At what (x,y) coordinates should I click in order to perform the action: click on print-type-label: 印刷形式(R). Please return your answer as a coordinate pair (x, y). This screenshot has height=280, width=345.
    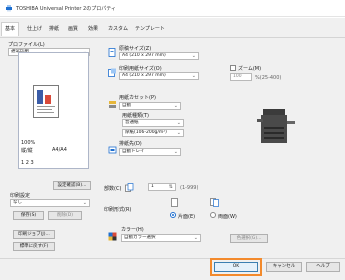
    Looking at the image, I should click on (118, 210).